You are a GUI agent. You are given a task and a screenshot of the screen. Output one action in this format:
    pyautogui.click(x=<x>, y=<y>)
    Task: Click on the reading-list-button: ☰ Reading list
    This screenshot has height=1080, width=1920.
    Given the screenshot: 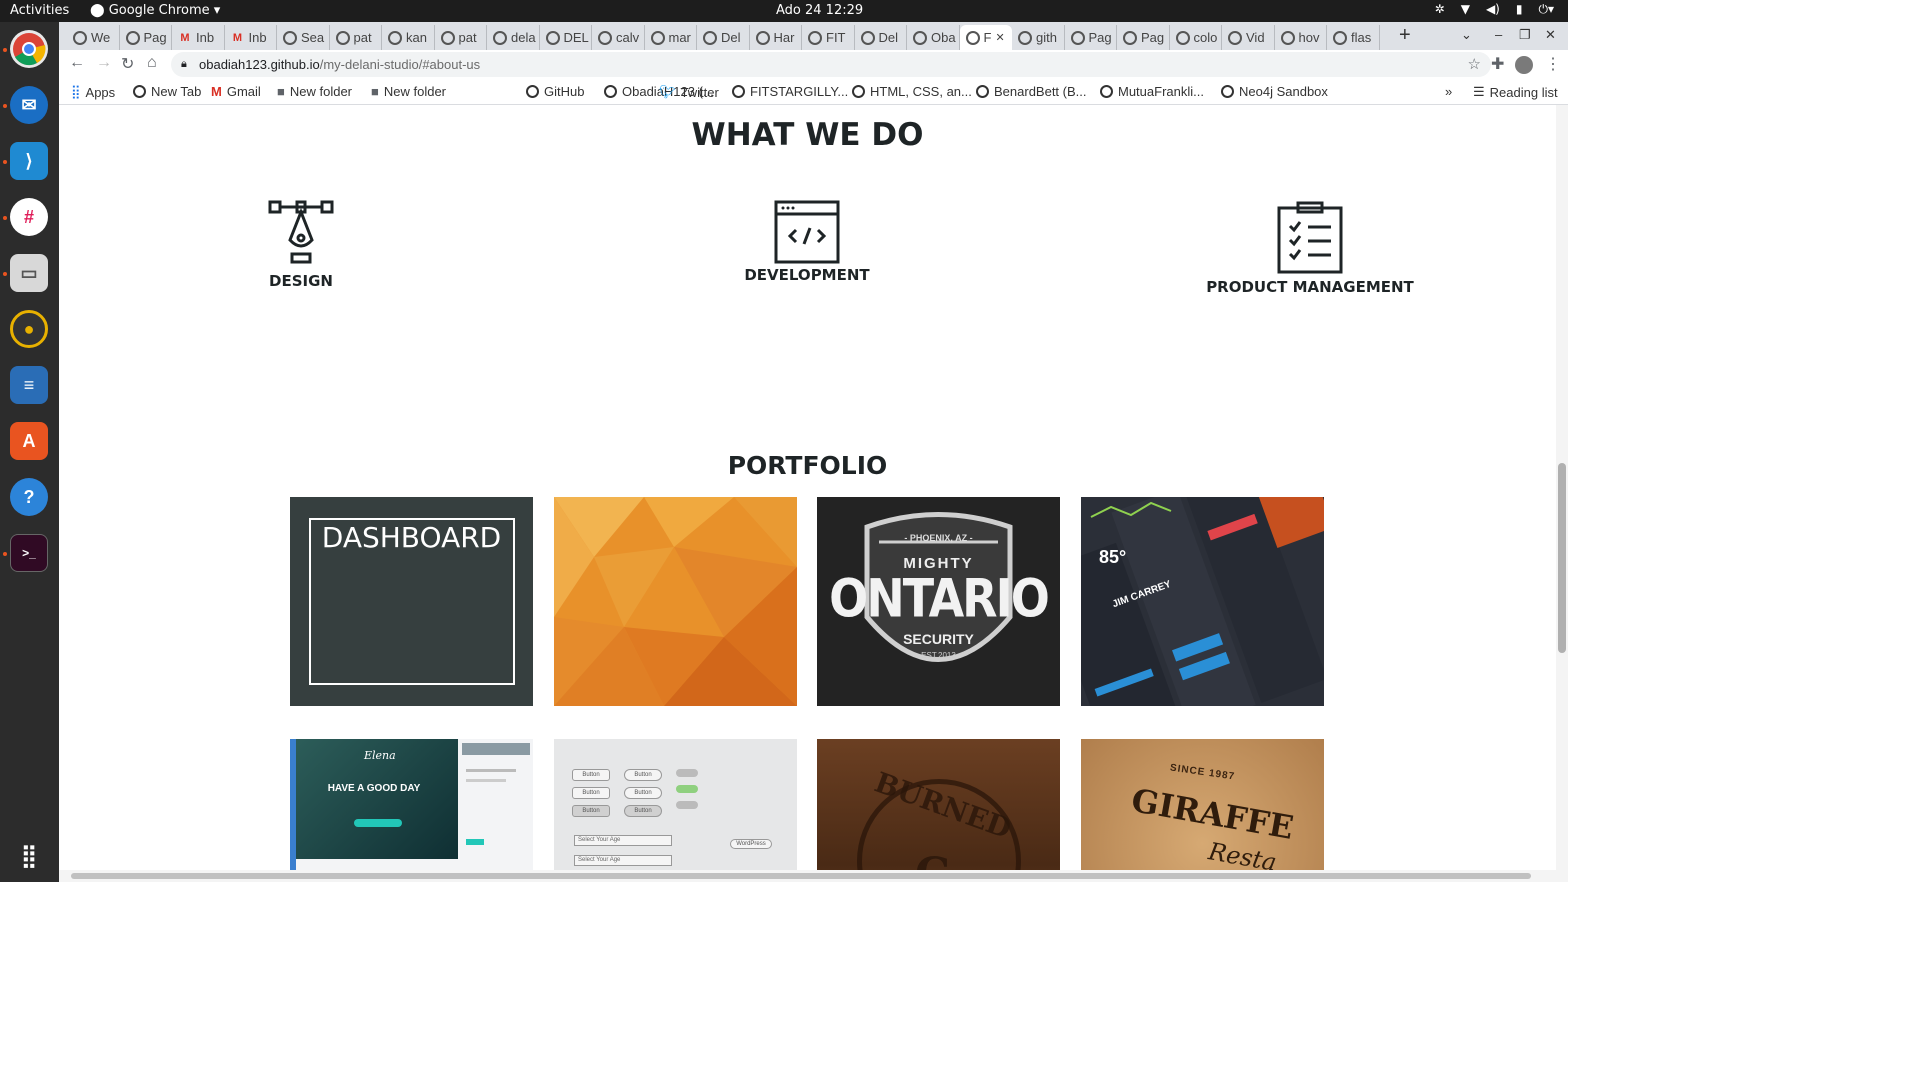 What is the action you would take?
    pyautogui.click(x=1515, y=92)
    